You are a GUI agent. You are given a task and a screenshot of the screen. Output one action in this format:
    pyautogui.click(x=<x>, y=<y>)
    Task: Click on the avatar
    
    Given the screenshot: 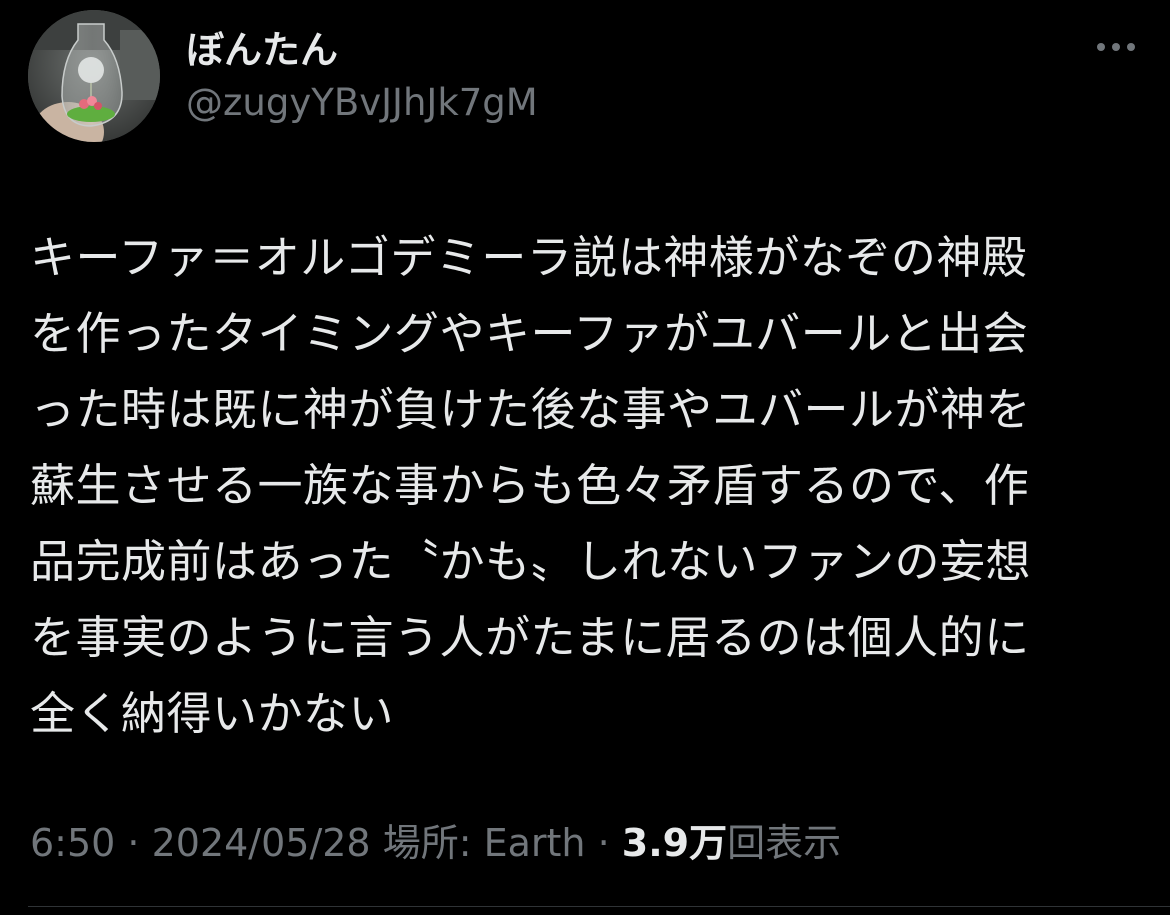 What is the action you would take?
    pyautogui.click(x=94, y=76)
    